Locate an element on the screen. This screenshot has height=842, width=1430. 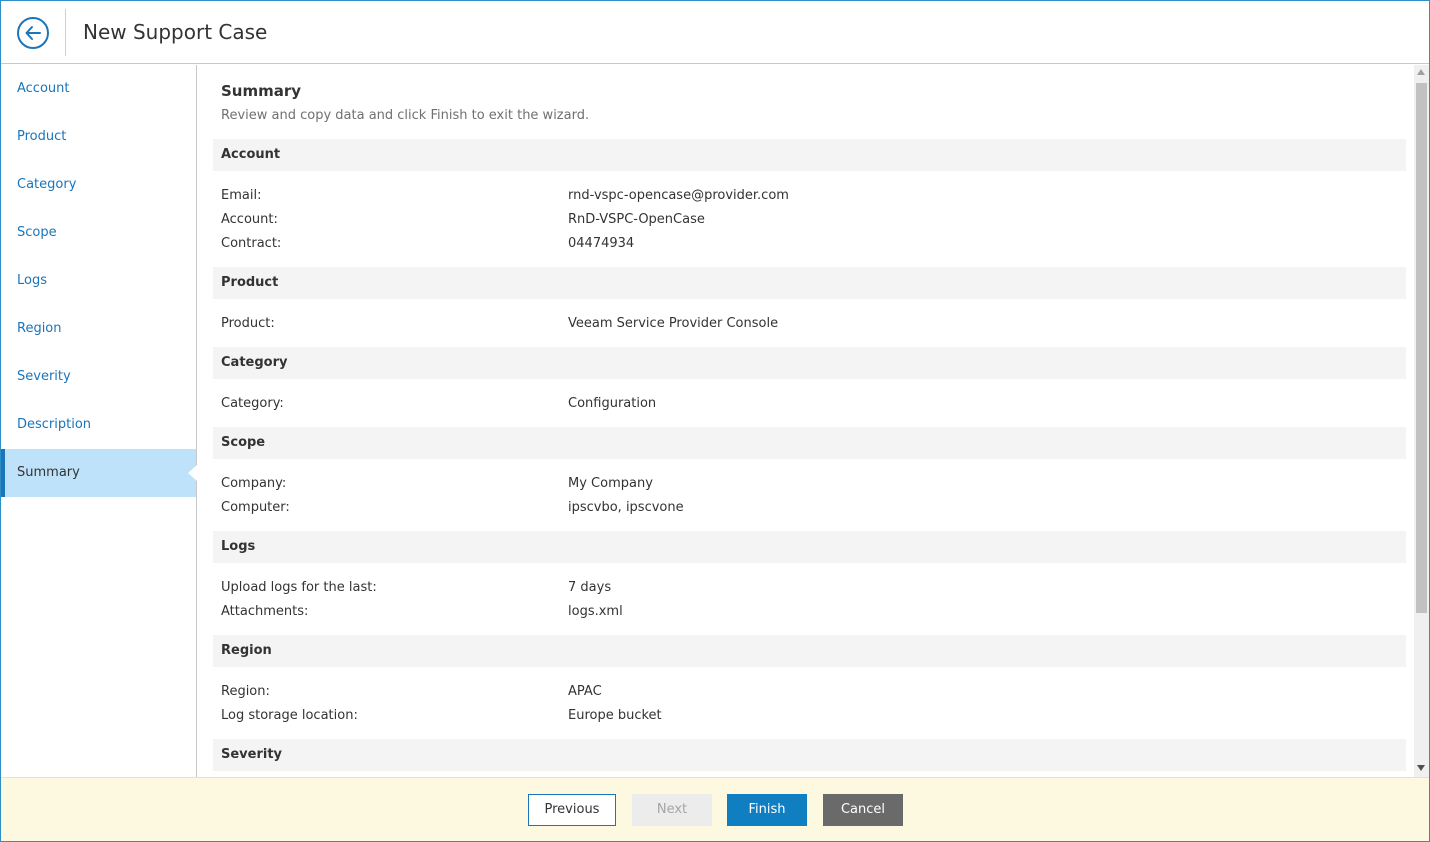
row-label-account: Account: is located at coordinates (249, 219).